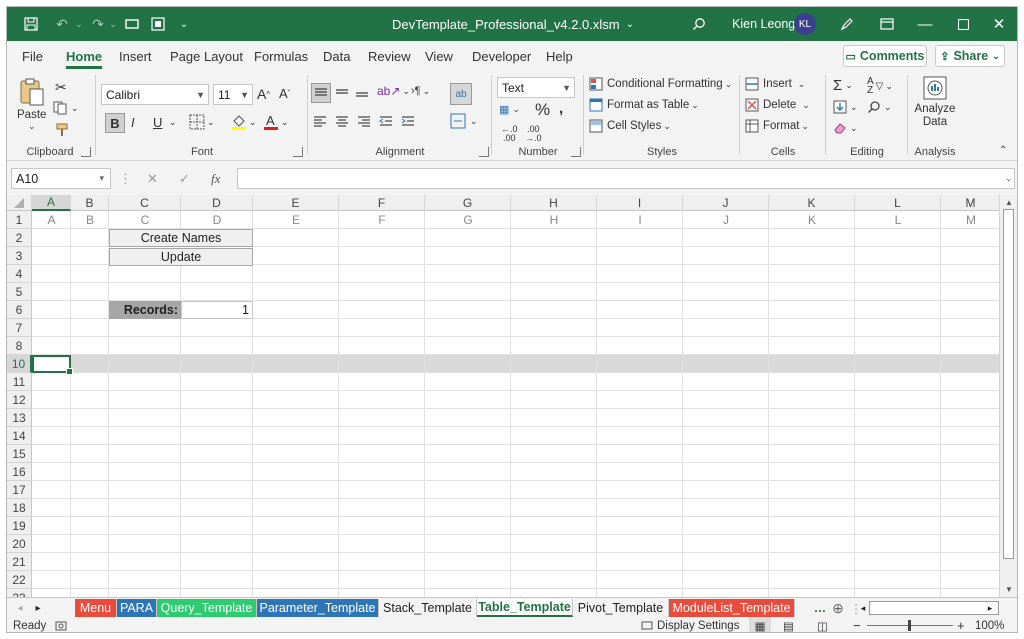 The height and width of the screenshot is (639, 1024). Describe the element at coordinates (19, 580) in the screenshot. I see `row-header-22: 22` at that location.